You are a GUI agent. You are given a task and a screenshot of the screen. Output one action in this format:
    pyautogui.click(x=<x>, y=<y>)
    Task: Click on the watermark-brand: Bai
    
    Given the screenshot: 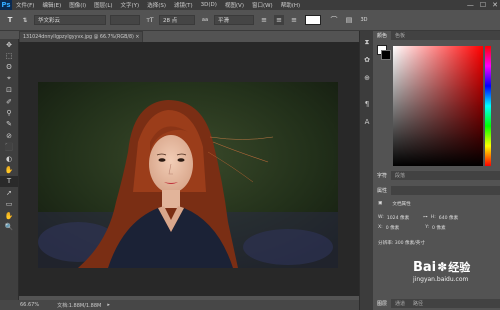 What is the action you would take?
    pyautogui.click(x=425, y=267)
    